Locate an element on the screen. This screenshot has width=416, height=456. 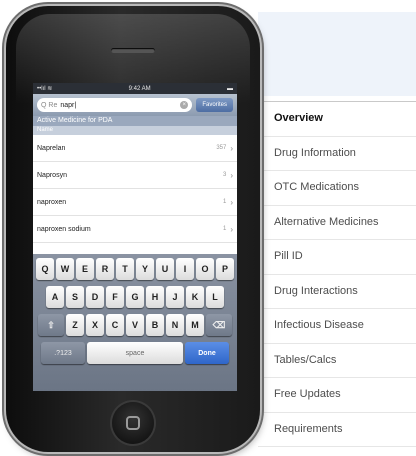
search-scope: Q Re is located at coordinates (49, 105).